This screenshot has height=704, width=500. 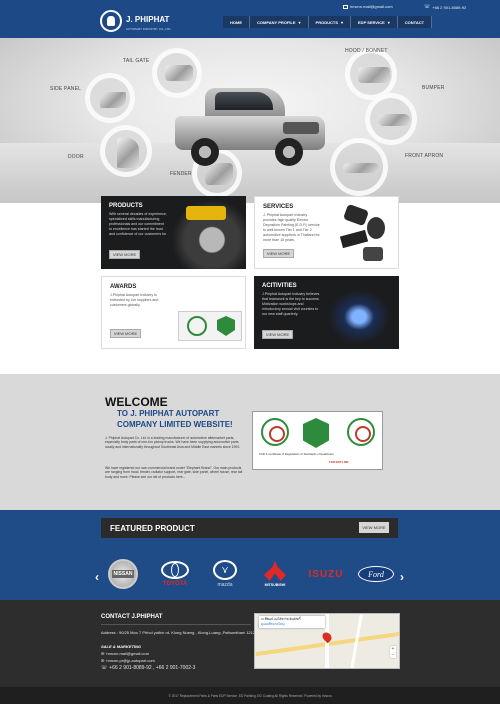 What do you see at coordinates (147, 19) in the screenshot?
I see `brand-name: J. PHIPHAT` at bounding box center [147, 19].